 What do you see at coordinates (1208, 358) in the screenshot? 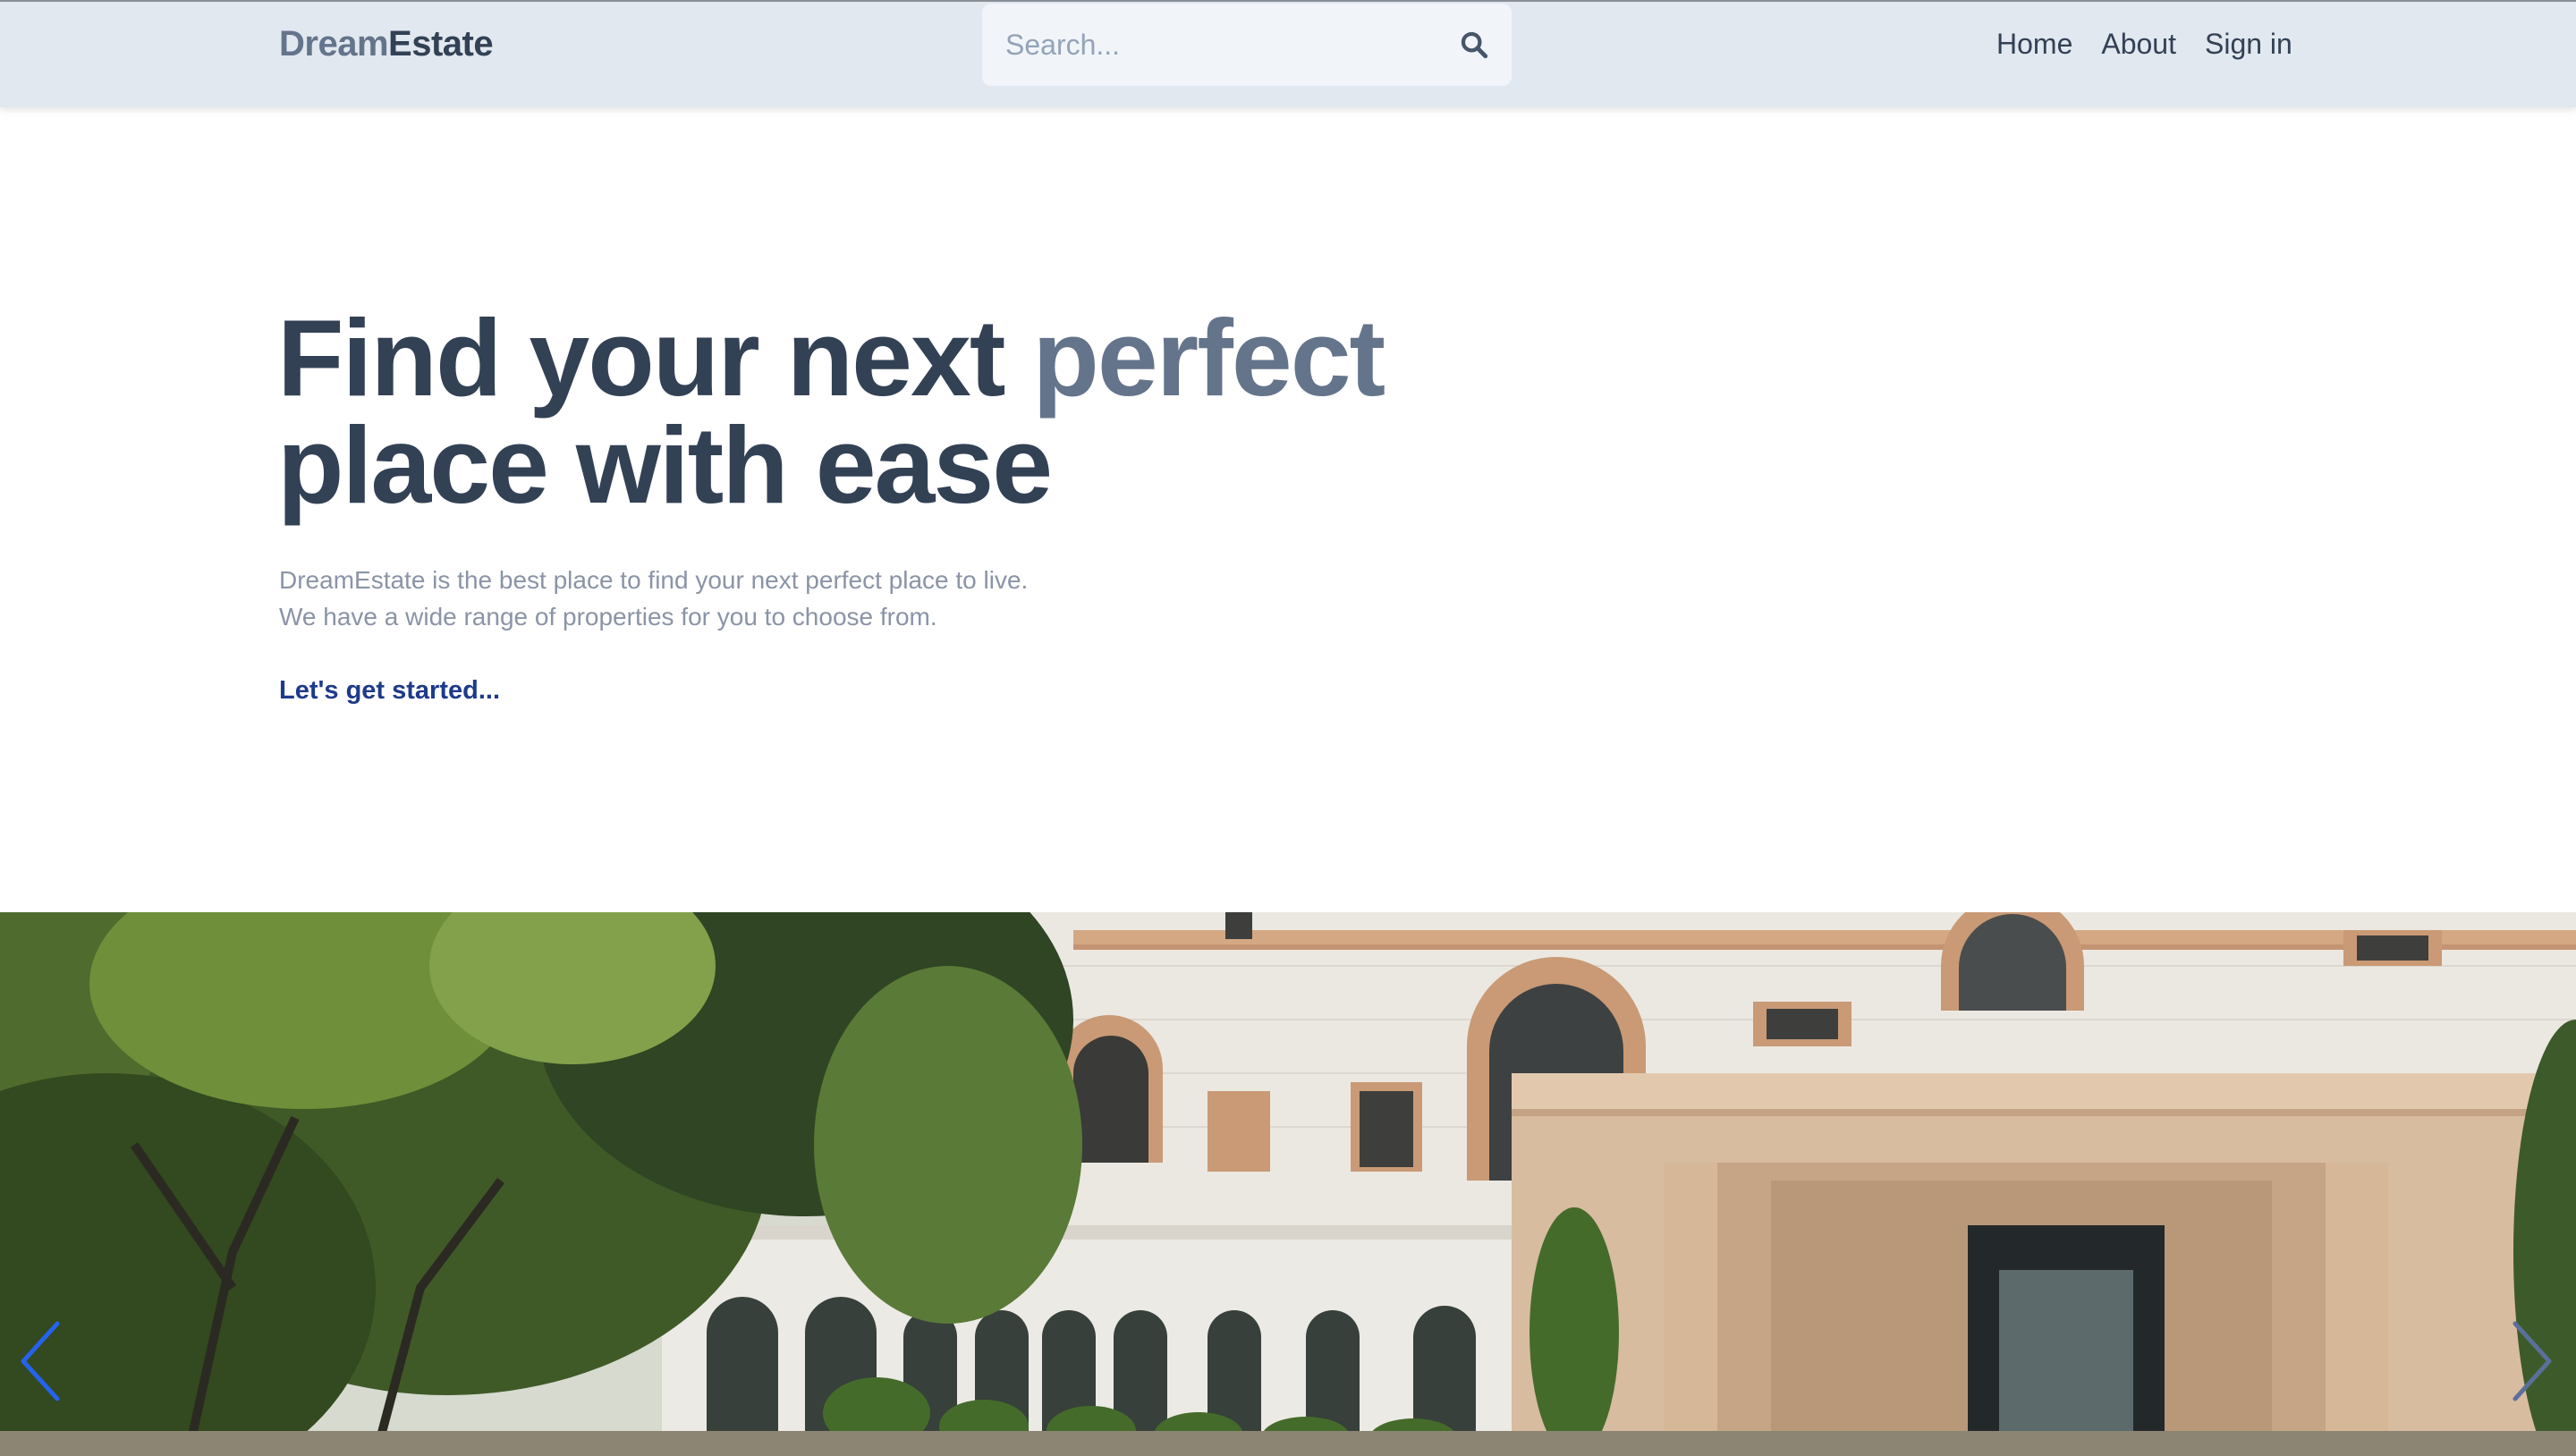
I see `hero-title-accent: perfect` at bounding box center [1208, 358].